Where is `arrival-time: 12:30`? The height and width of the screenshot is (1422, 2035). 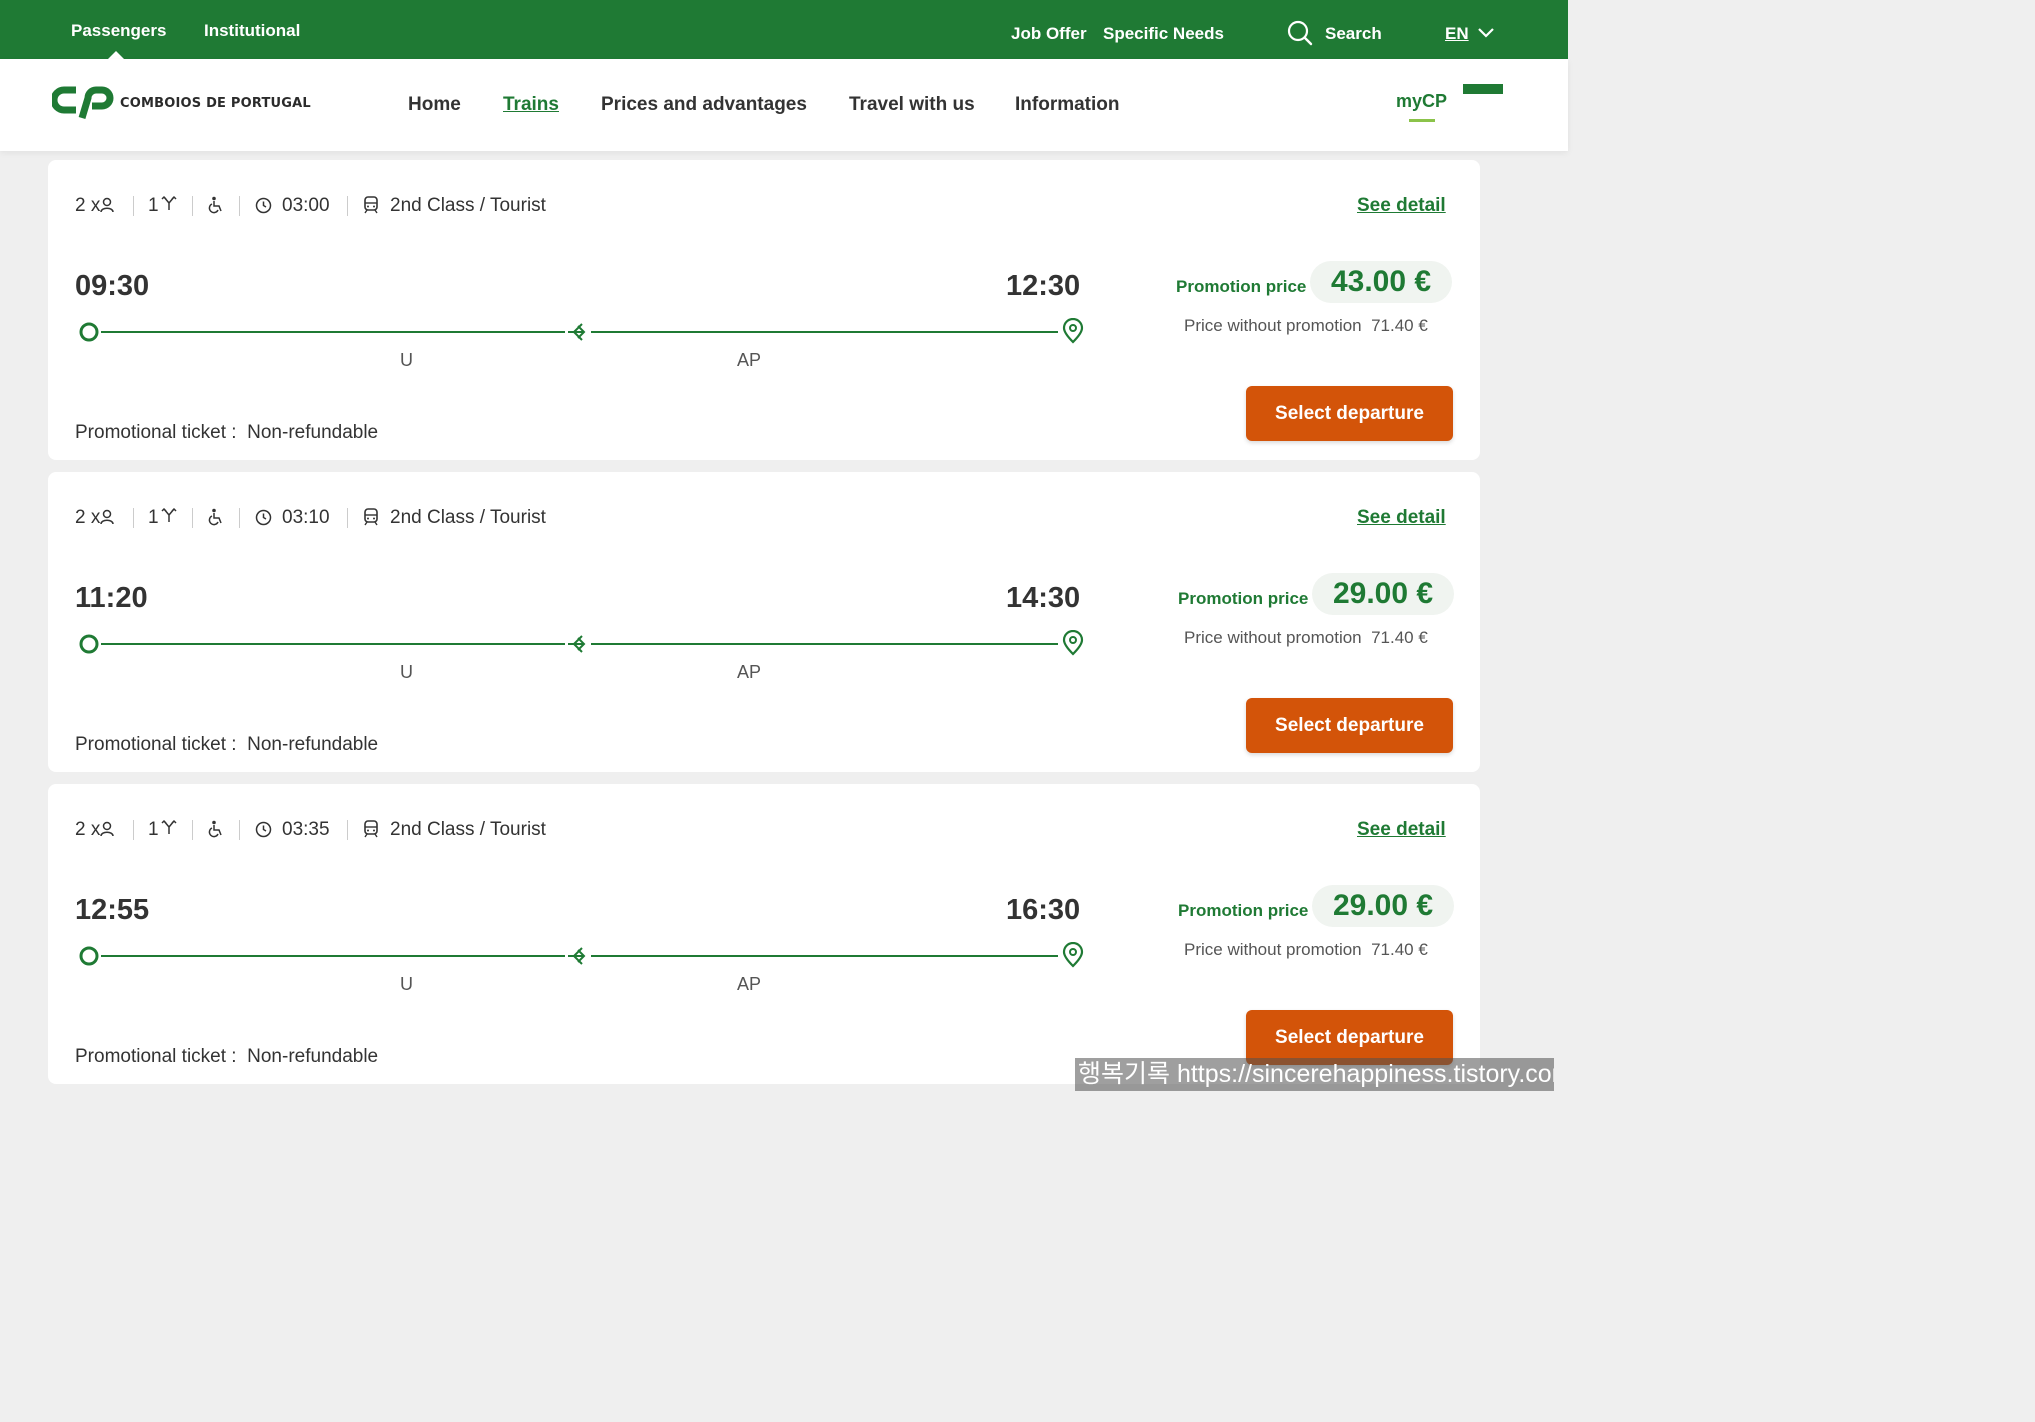
arrival-time: 12:30 is located at coordinates (1043, 286).